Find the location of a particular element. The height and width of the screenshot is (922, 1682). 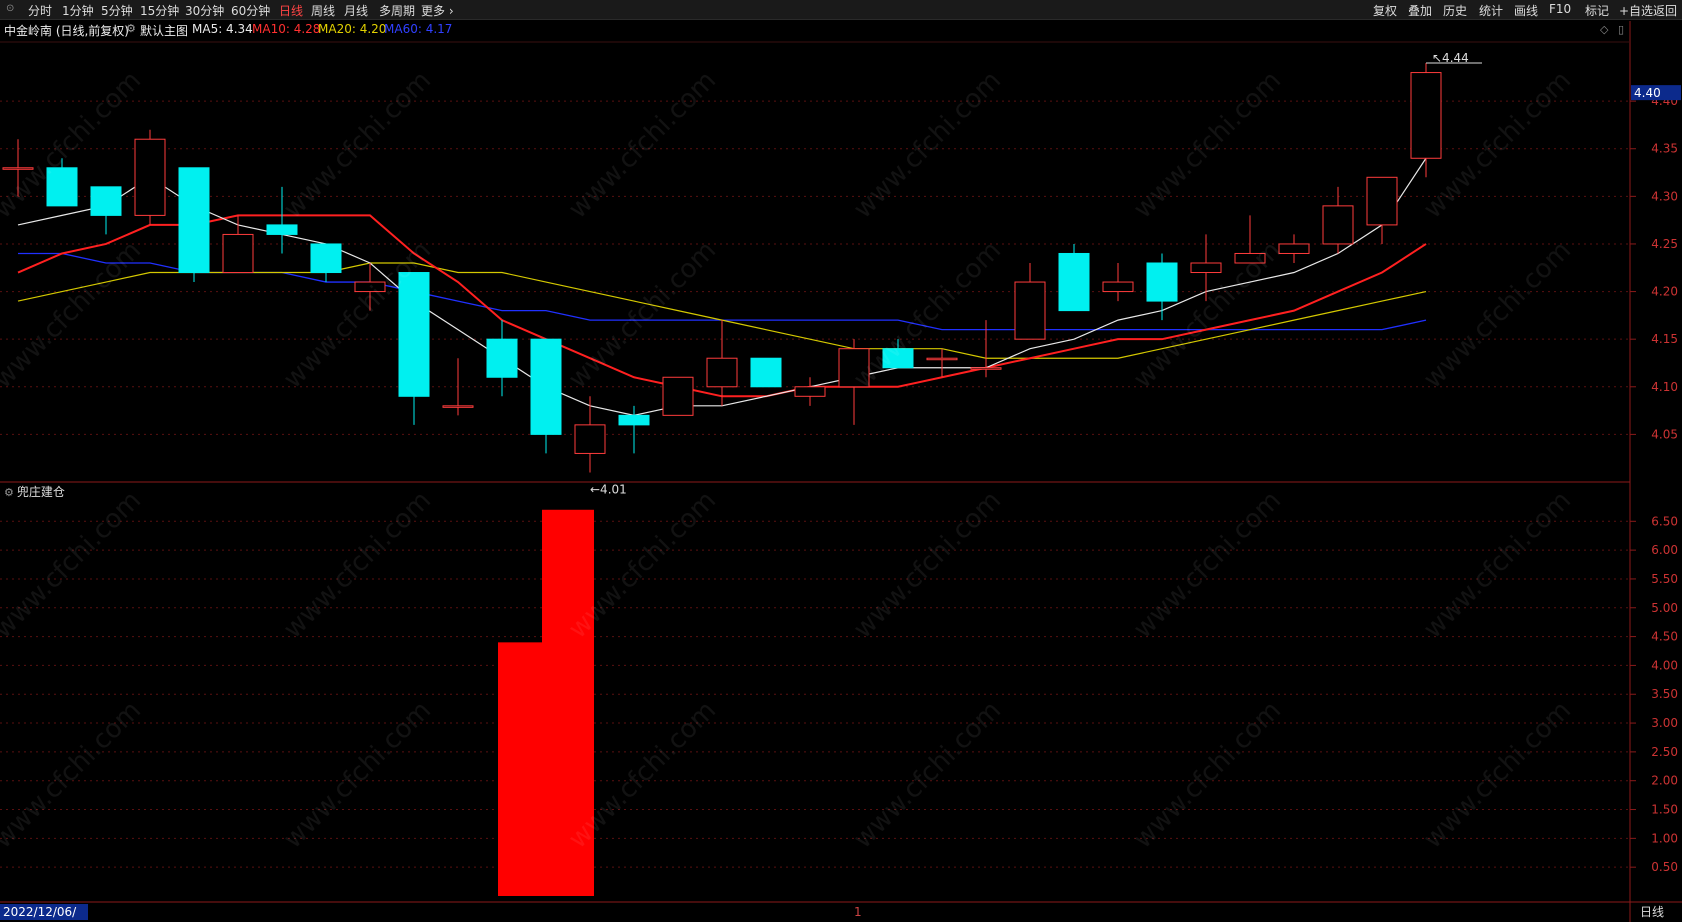

y-tick-label: 4.15 is located at coordinates (1664, 339).